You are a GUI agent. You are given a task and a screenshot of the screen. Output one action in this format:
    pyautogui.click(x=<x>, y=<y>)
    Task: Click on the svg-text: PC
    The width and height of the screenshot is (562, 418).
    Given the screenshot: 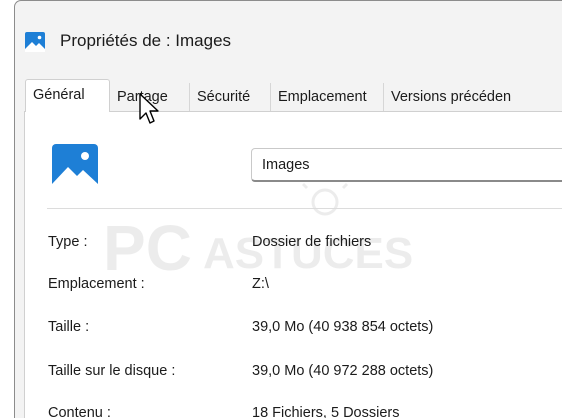 What is the action you would take?
    pyautogui.click(x=147, y=248)
    